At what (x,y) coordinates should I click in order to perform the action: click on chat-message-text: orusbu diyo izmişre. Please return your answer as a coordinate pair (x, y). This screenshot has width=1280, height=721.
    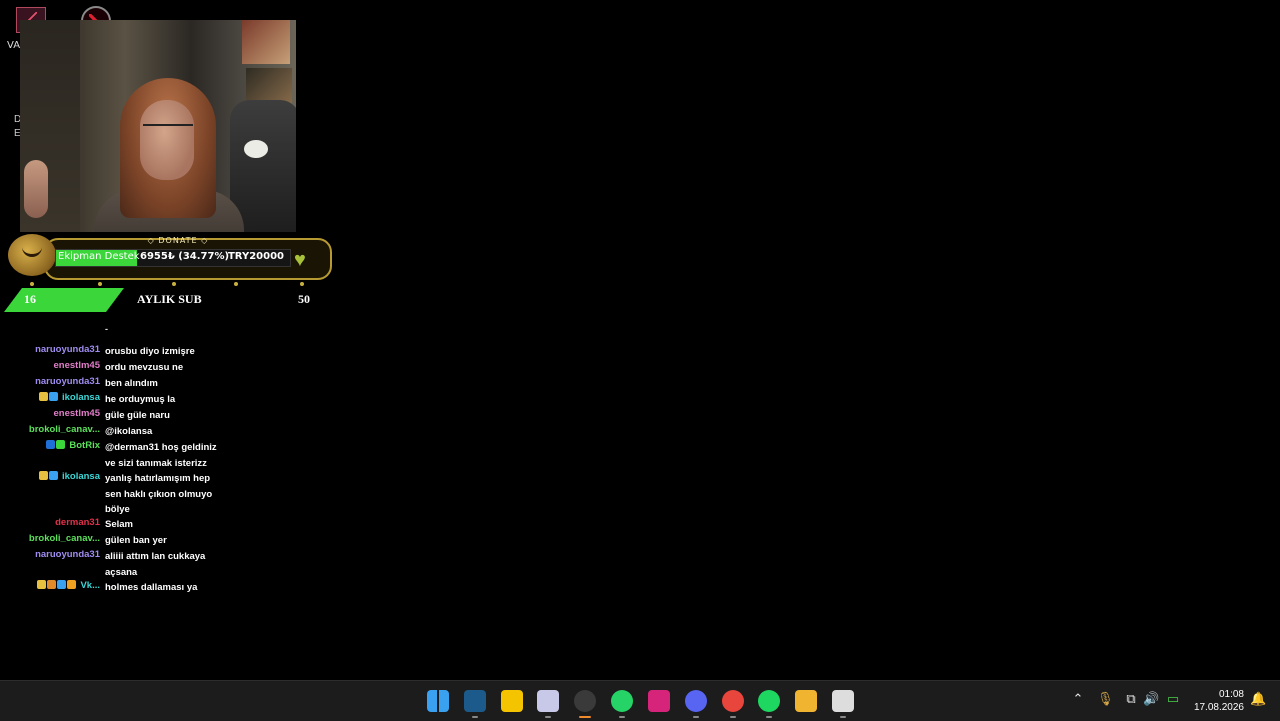
    Looking at the image, I should click on (150, 351).